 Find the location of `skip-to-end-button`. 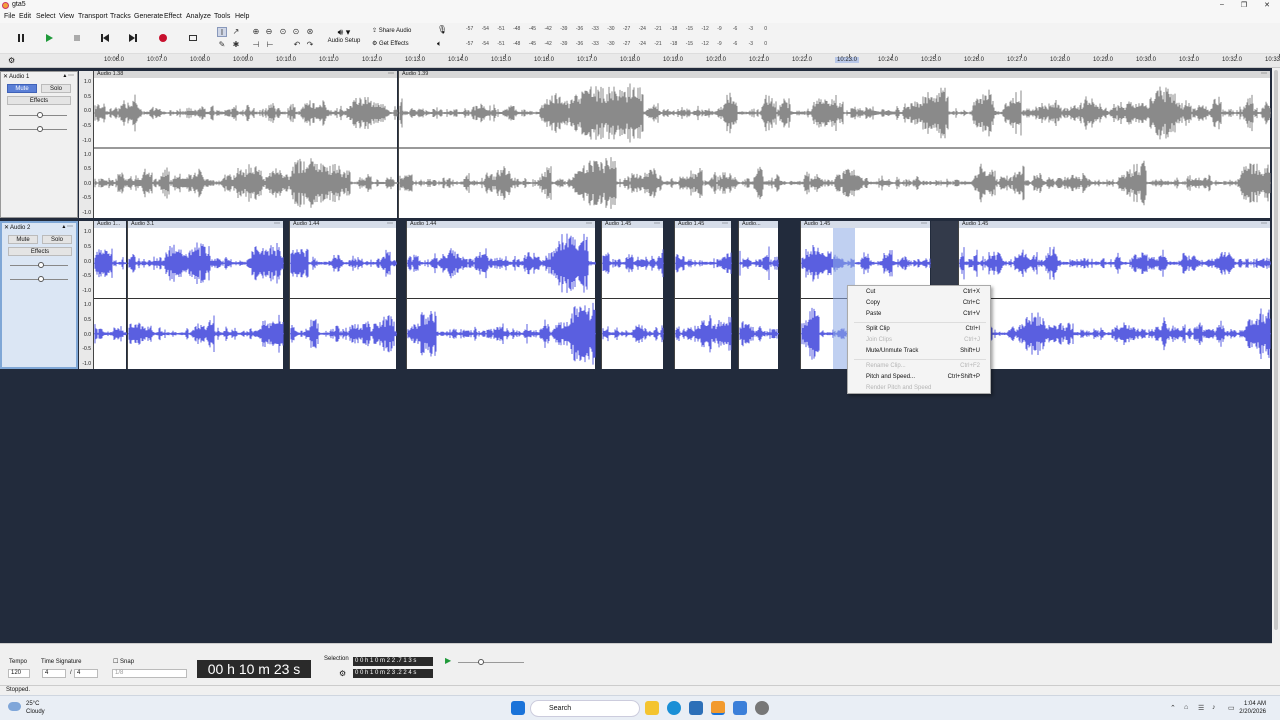

skip-to-end-button is located at coordinates (133, 38).